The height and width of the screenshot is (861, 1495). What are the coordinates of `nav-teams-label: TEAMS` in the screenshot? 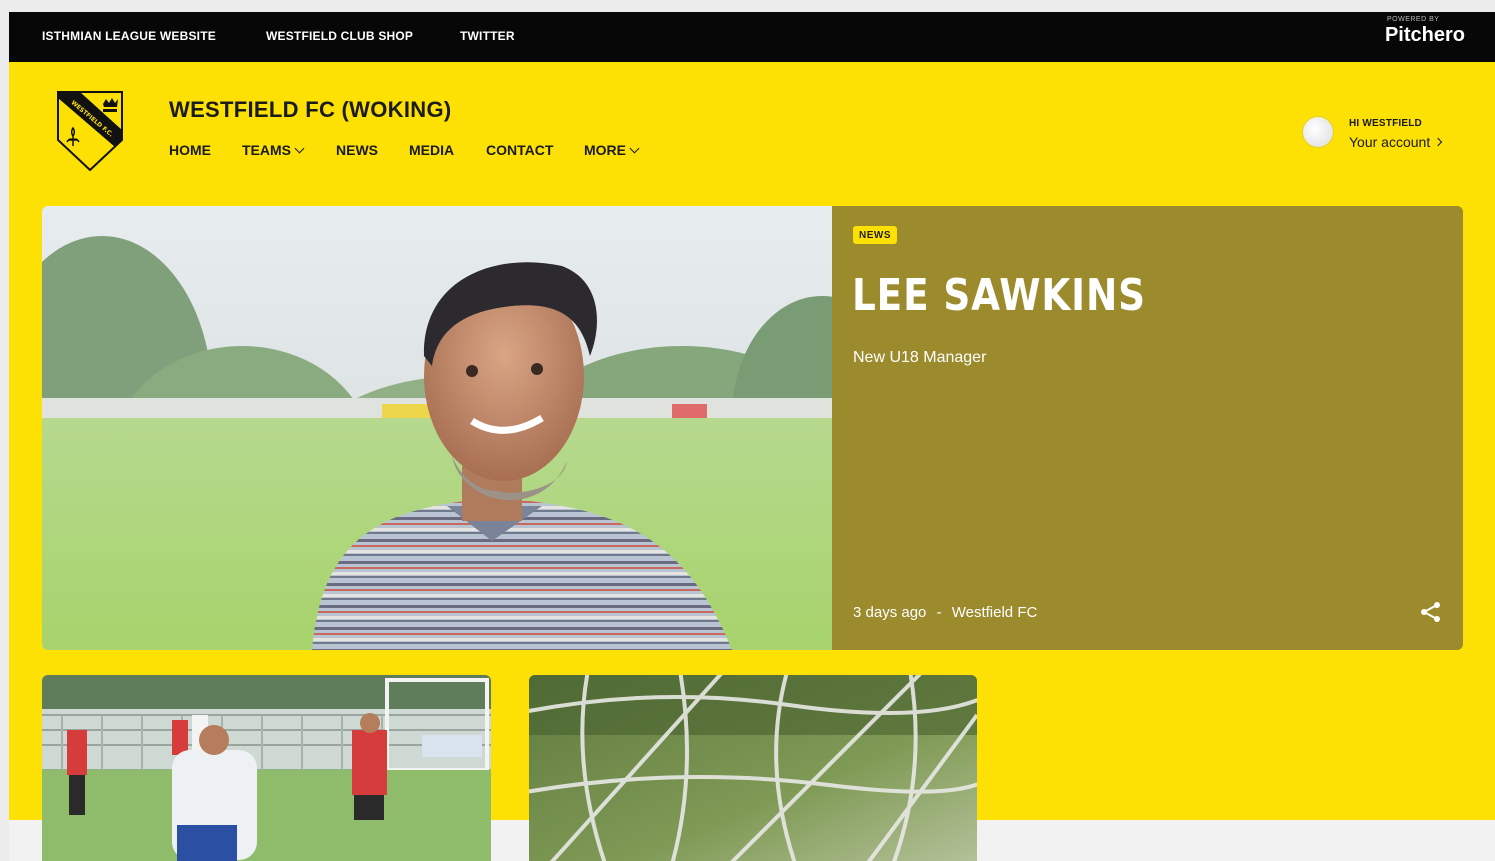 It's located at (266, 150).